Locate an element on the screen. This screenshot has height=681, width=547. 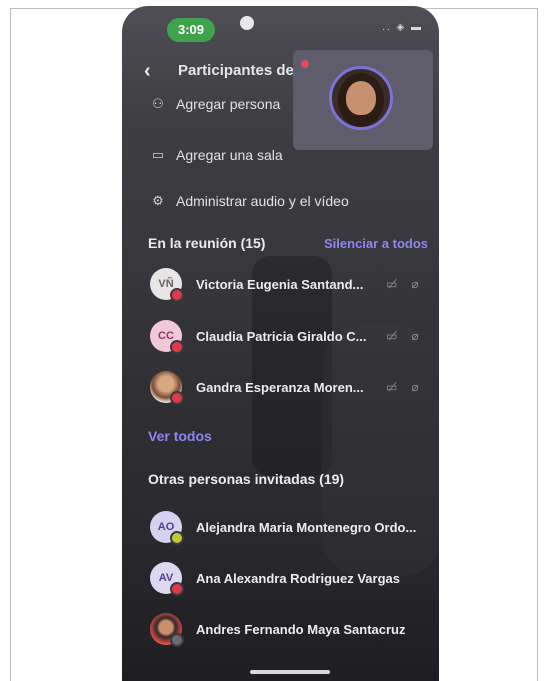
chevron-left-icon: ‹ is located at coordinates (147, 71).